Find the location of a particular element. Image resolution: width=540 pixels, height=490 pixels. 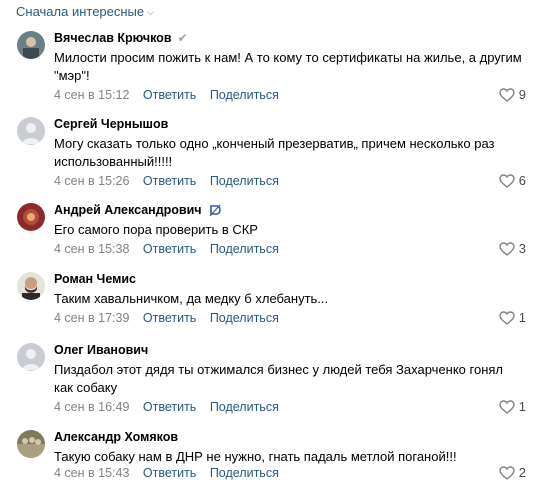

author-name: Роман Чемис is located at coordinates (95, 279).